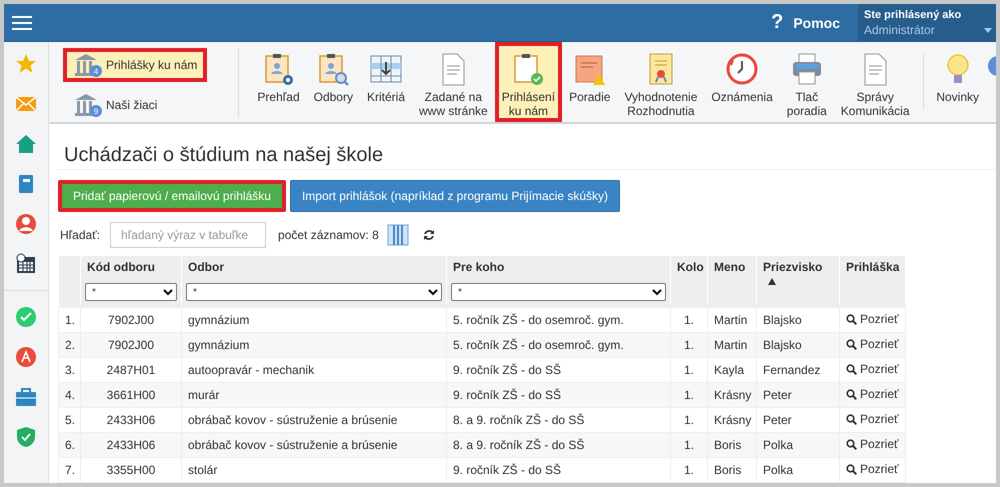 The image size is (1000, 487). What do you see at coordinates (527, 157) in the screenshot?
I see `page-title: Uchádzači o štúdium na našej škole` at bounding box center [527, 157].